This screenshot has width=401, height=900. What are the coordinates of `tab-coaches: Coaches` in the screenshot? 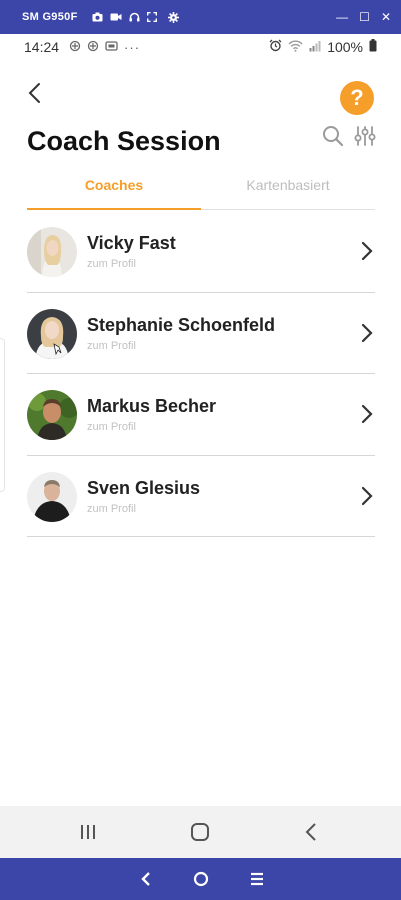 It's located at (114, 191).